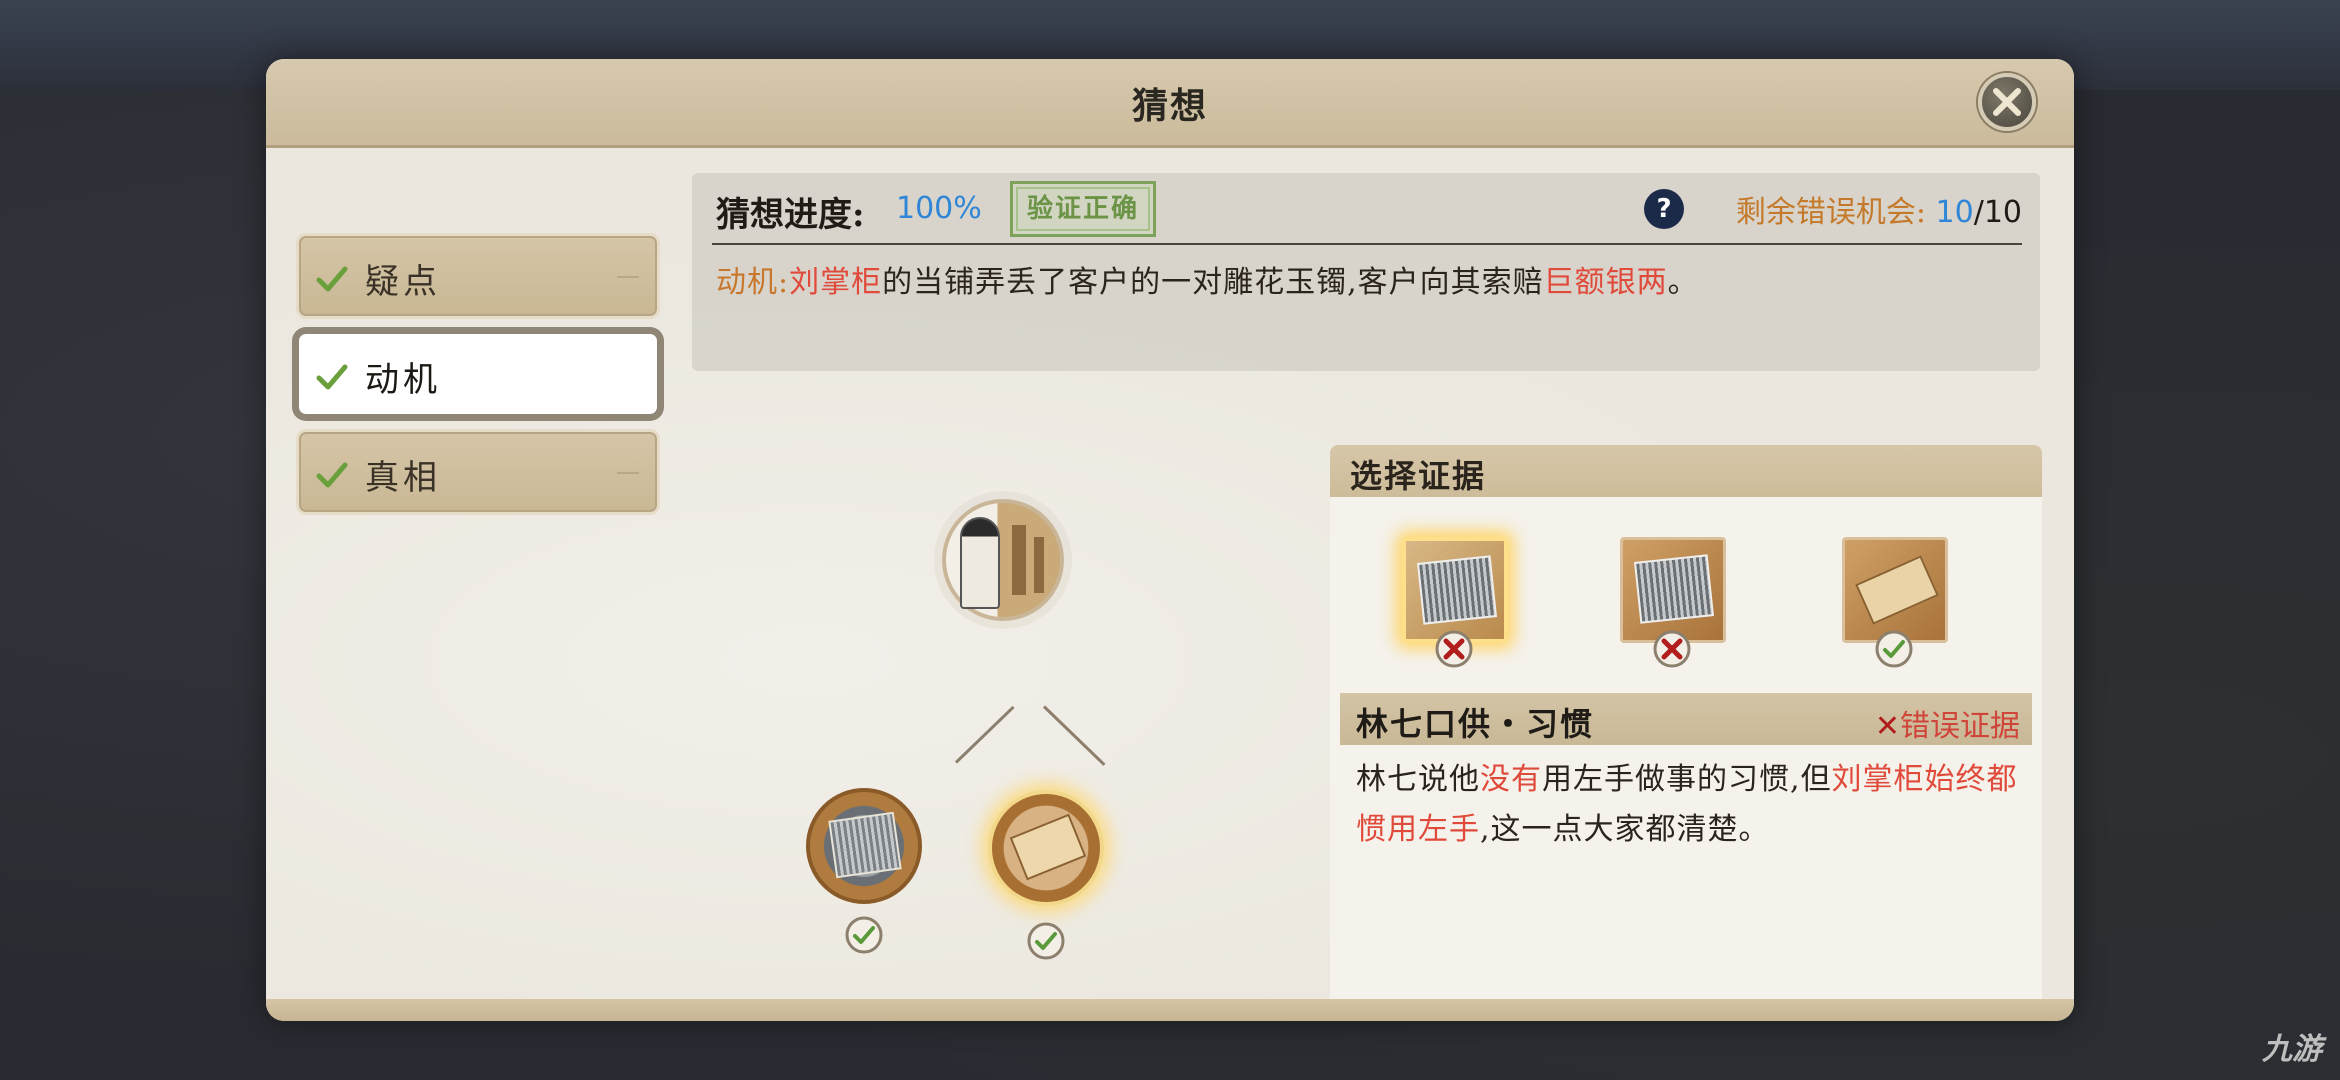 The height and width of the screenshot is (1080, 2340). What do you see at coordinates (939, 208) in the screenshot?
I see `progress-value: 100%` at bounding box center [939, 208].